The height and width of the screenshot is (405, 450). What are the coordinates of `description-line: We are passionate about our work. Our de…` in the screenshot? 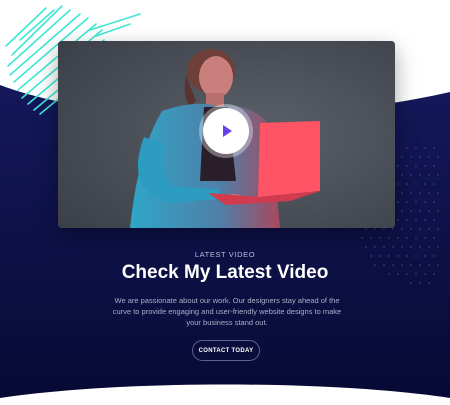 It's located at (227, 300).